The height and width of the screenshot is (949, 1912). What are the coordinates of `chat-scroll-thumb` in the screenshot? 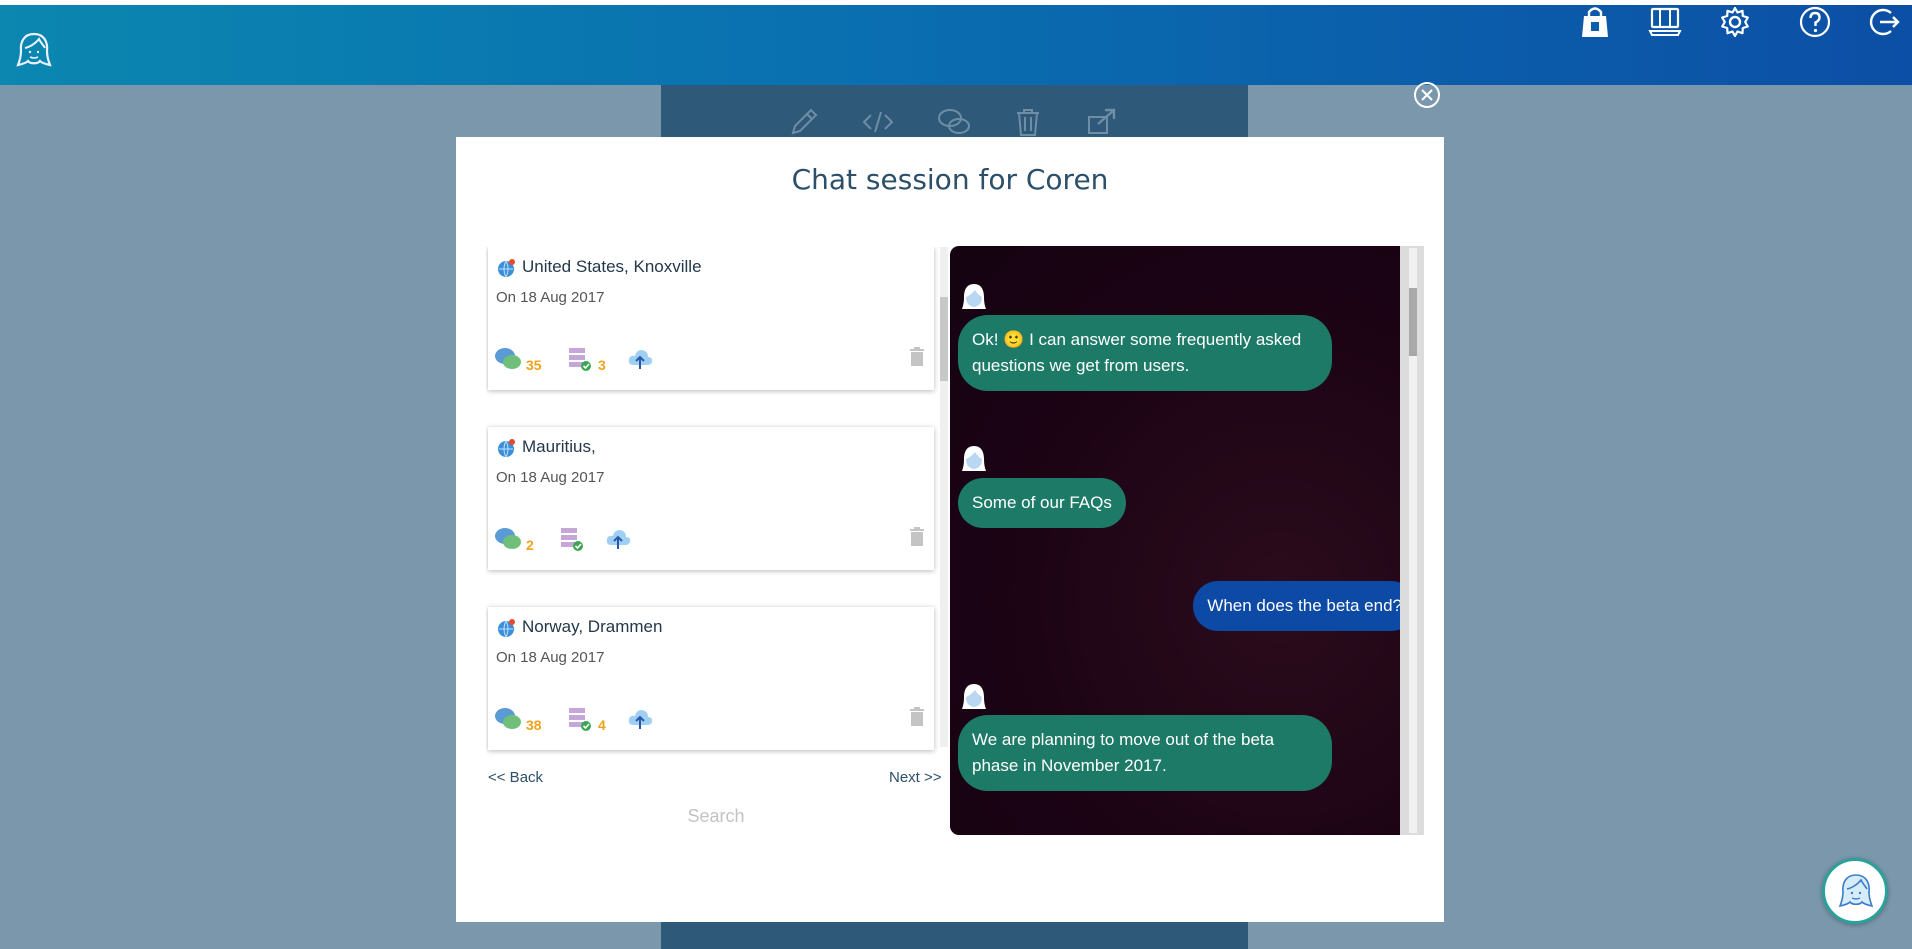 It's located at (1413, 322).